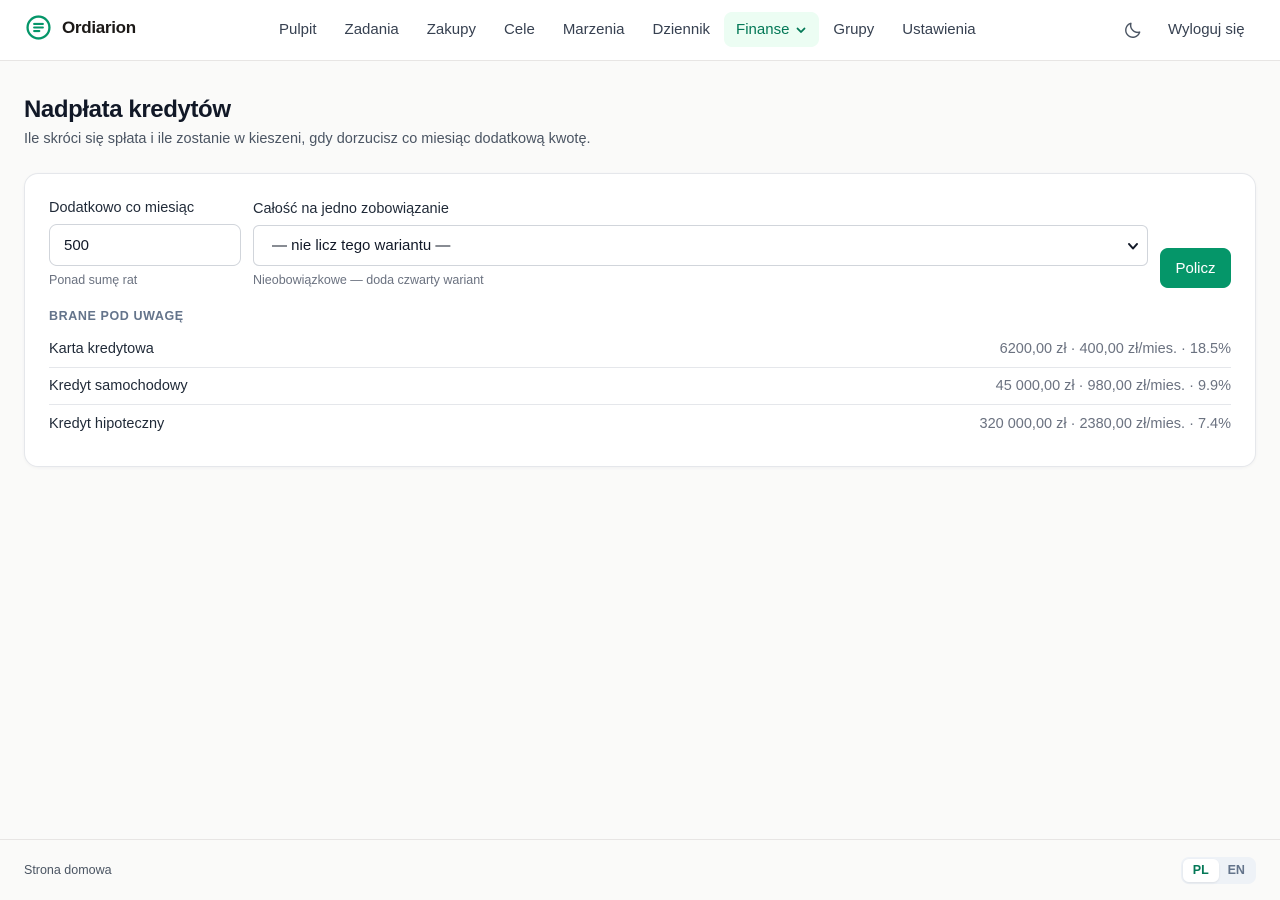 The width and height of the screenshot is (1280, 900). Describe the element at coordinates (853, 29) in the screenshot. I see `nav-item-grupy: Grupy` at that location.